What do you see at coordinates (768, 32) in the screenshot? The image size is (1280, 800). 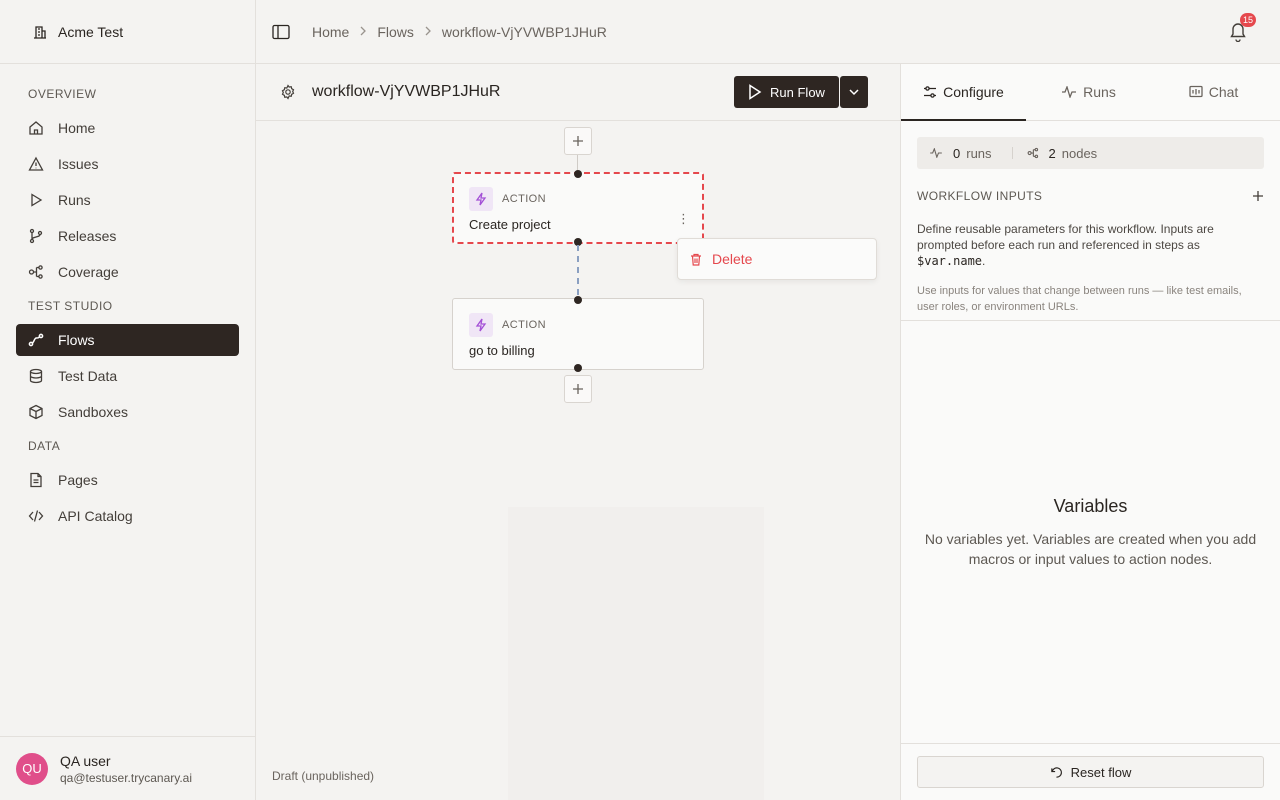 I see `top-bar: Home Flows workflow-VjYVWBP1JHuR 15` at bounding box center [768, 32].